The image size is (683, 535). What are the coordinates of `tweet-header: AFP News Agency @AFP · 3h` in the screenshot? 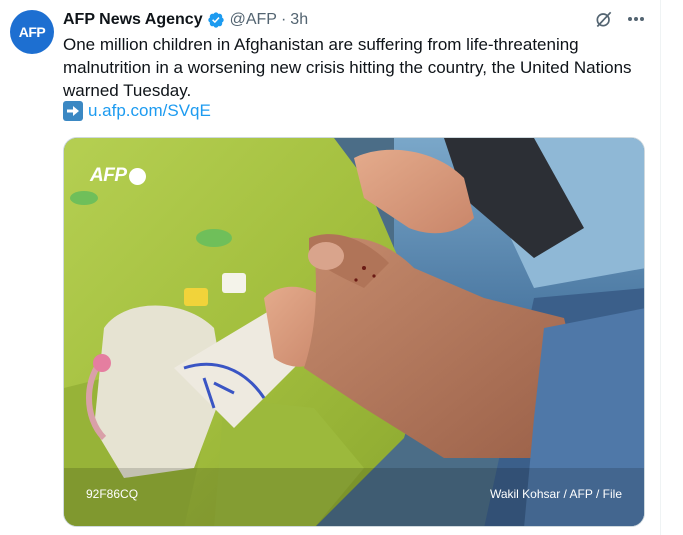 It's located at (185, 20).